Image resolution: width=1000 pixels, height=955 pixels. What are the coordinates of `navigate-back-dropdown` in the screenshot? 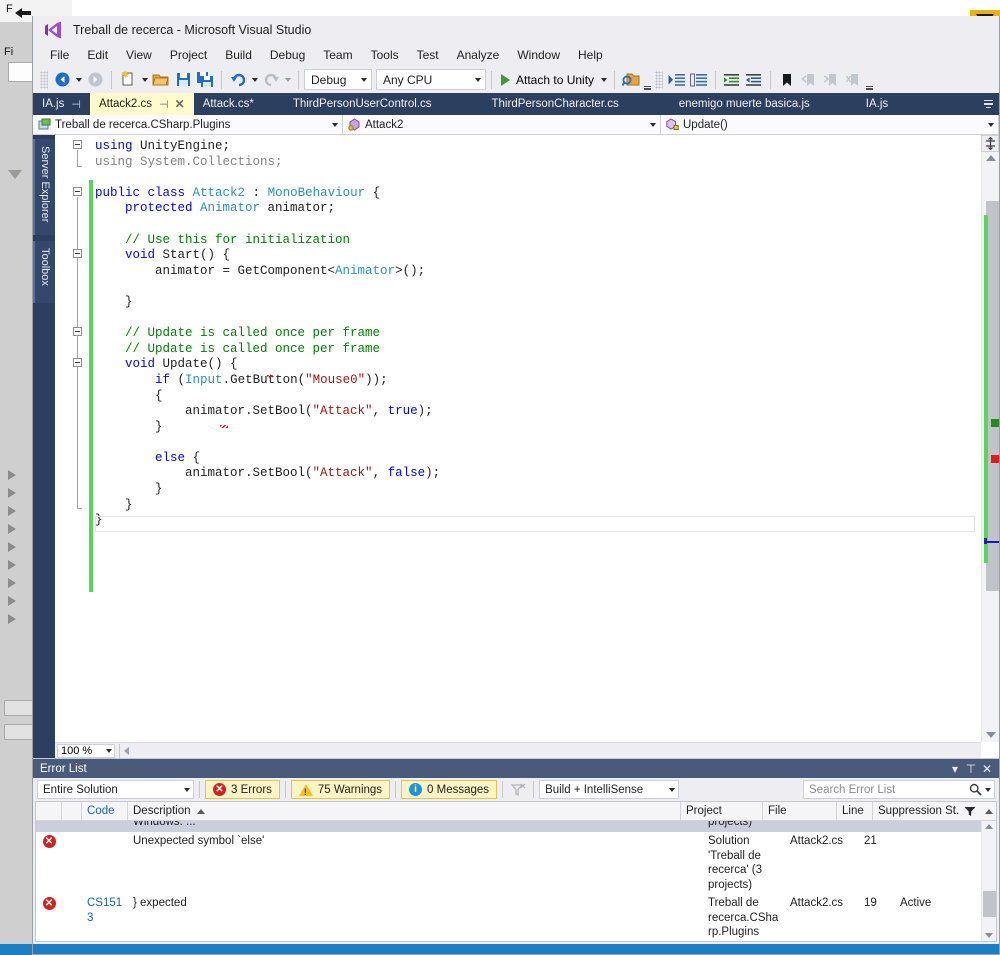 It's located at (78, 80).